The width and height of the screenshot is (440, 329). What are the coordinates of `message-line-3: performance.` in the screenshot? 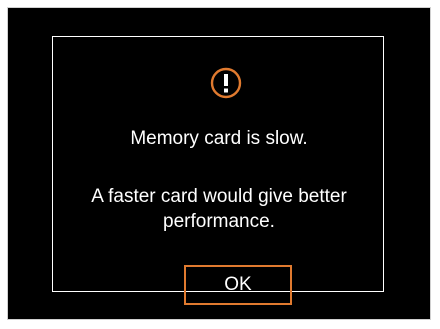 It's located at (219, 221).